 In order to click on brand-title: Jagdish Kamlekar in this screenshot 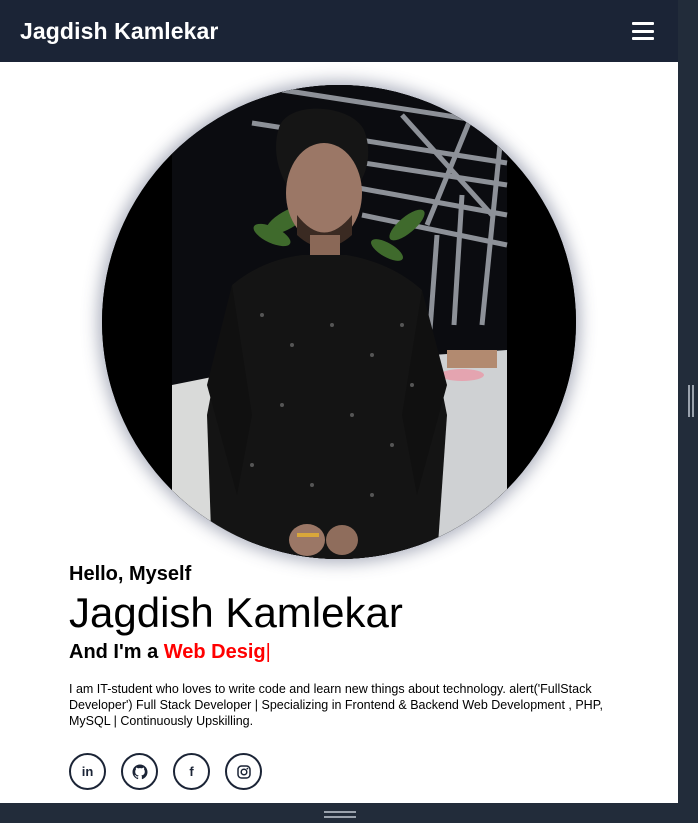, I will do `click(119, 31)`.